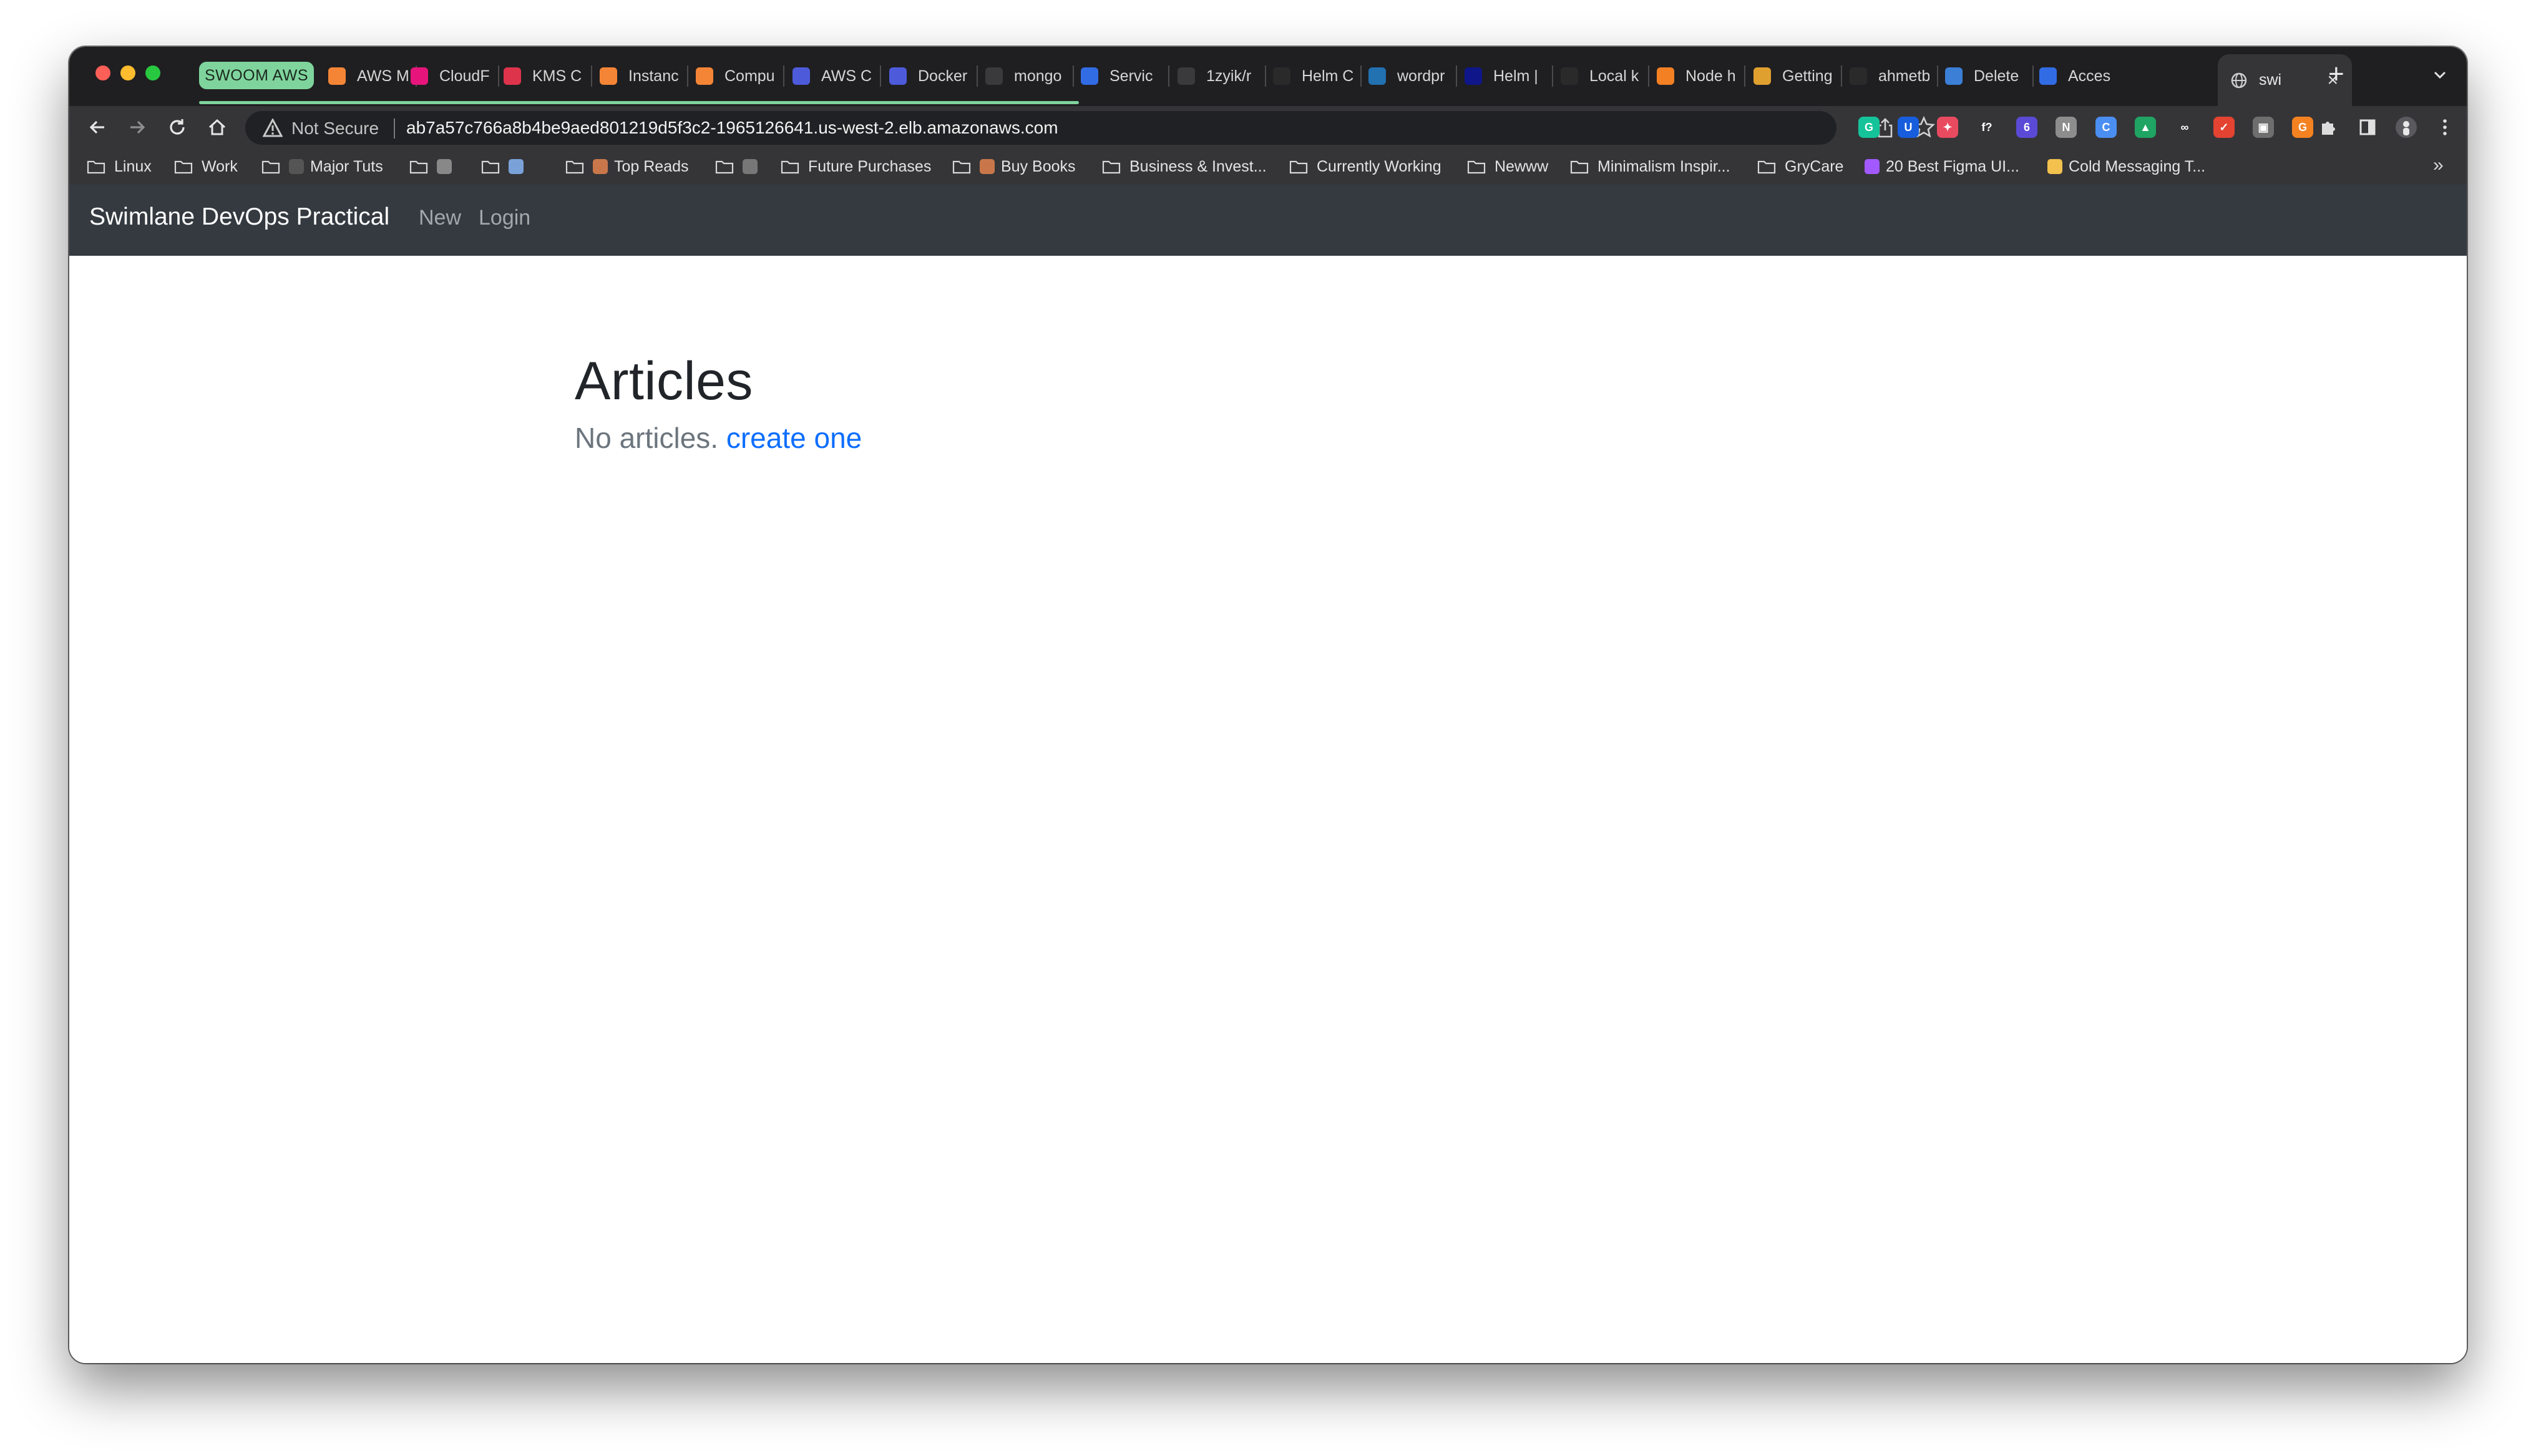 This screenshot has width=2536, height=1456. I want to click on forward-button, so click(137, 127).